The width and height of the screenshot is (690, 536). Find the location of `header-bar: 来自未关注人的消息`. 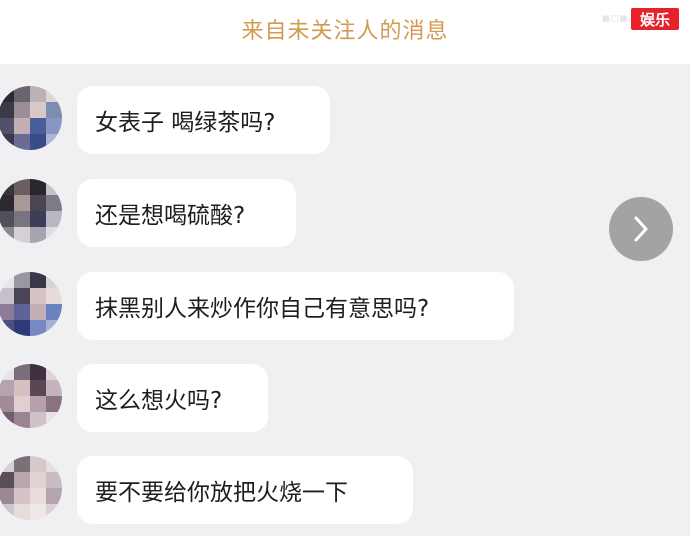

header-bar: 来自未关注人的消息 is located at coordinates (345, 32).